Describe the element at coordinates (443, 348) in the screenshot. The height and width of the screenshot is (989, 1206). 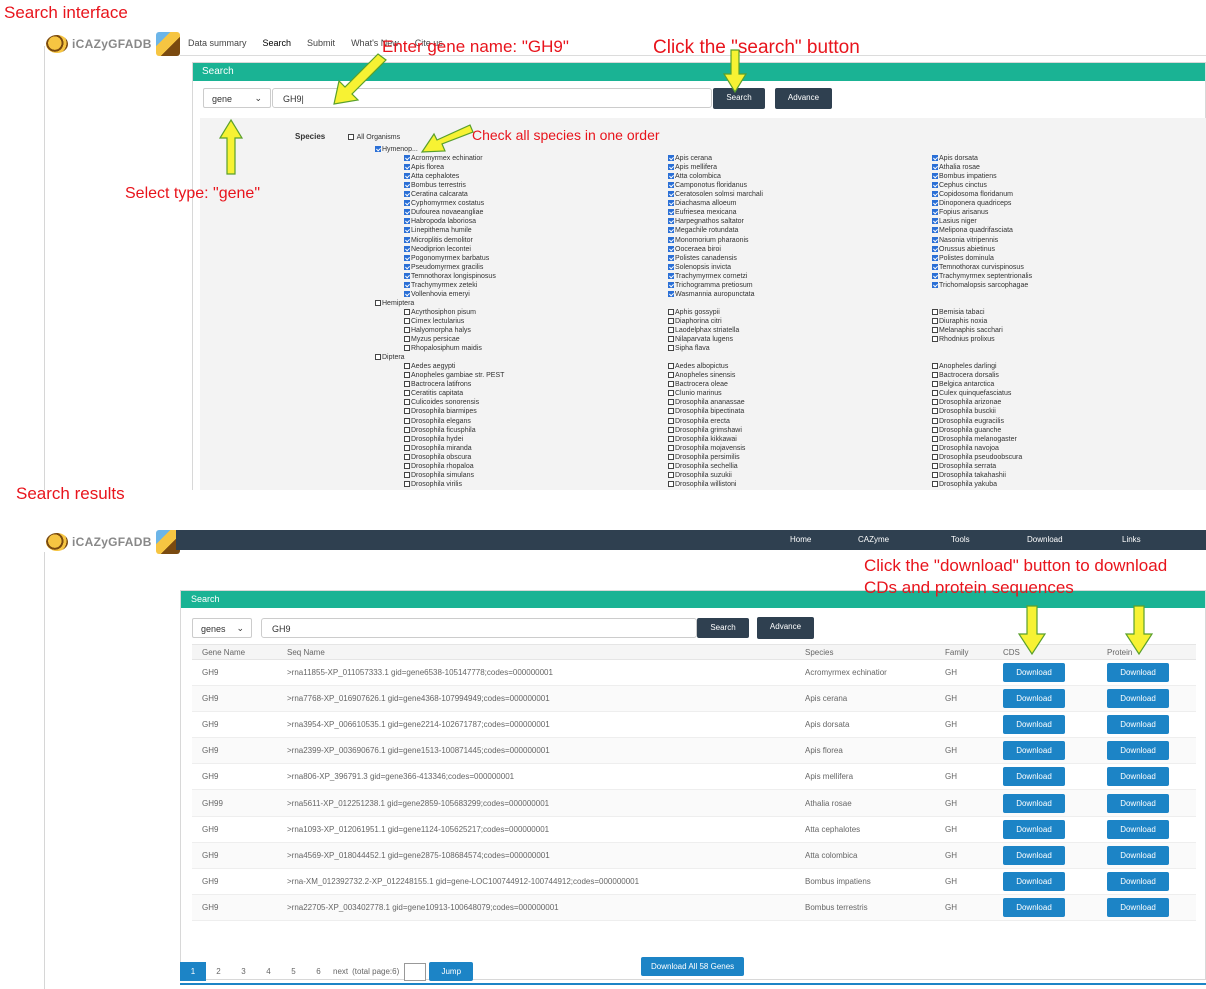
I see `species-option: Rhopalosiphum maidis` at that location.